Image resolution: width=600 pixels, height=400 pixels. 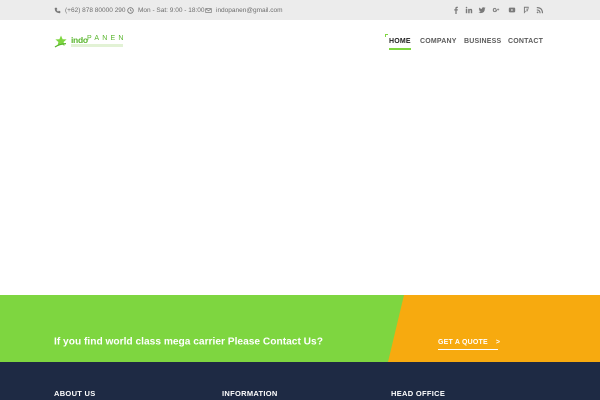 What do you see at coordinates (496, 10) in the screenshot?
I see `google-plus-icon` at bounding box center [496, 10].